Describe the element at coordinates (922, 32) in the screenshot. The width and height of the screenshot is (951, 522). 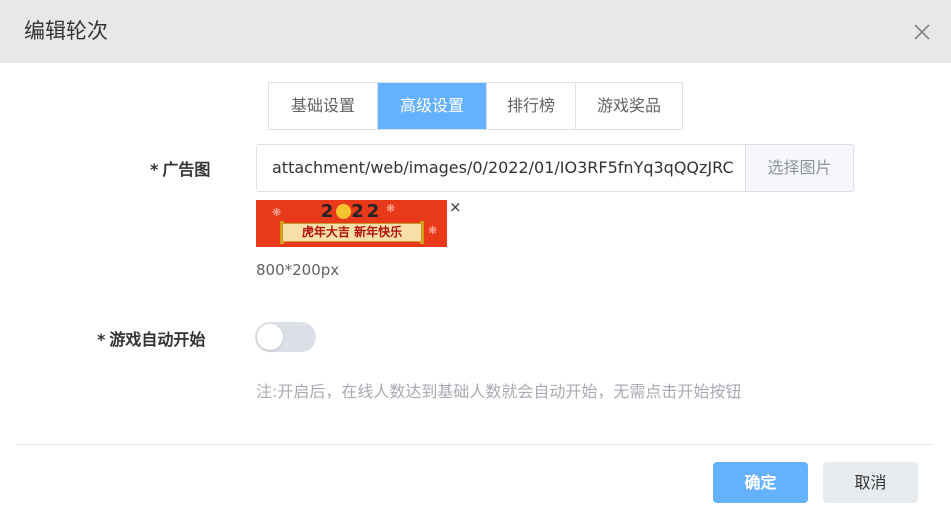
I see `close-icon` at that location.